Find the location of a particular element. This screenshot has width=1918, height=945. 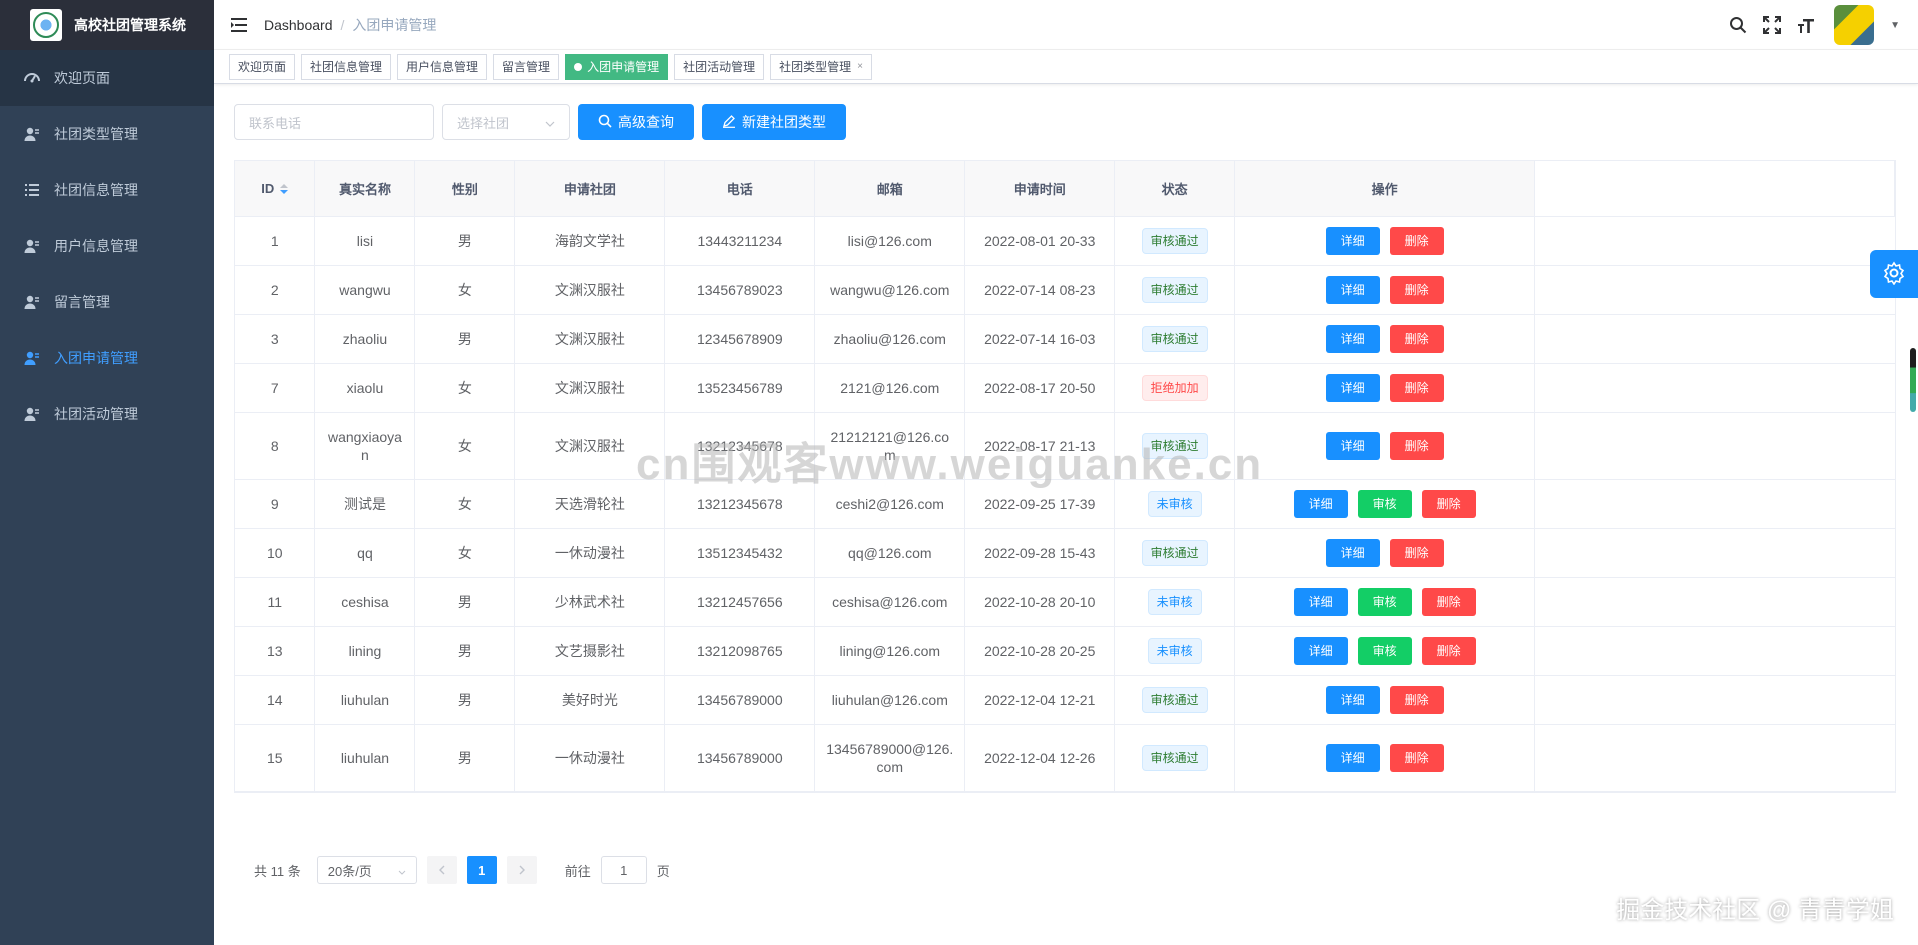

fullscreen-icon is located at coordinates (1772, 25).